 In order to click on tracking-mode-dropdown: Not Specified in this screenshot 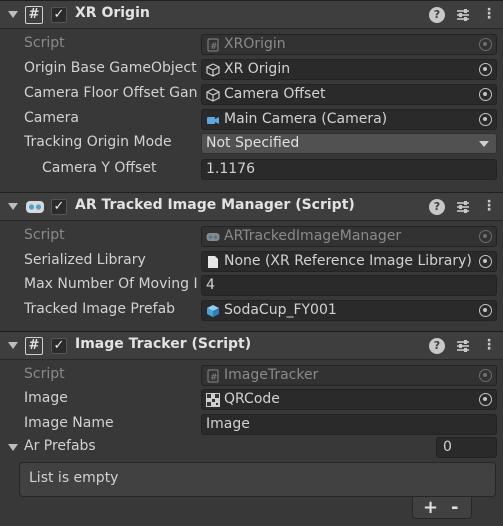, I will do `click(349, 143)`.